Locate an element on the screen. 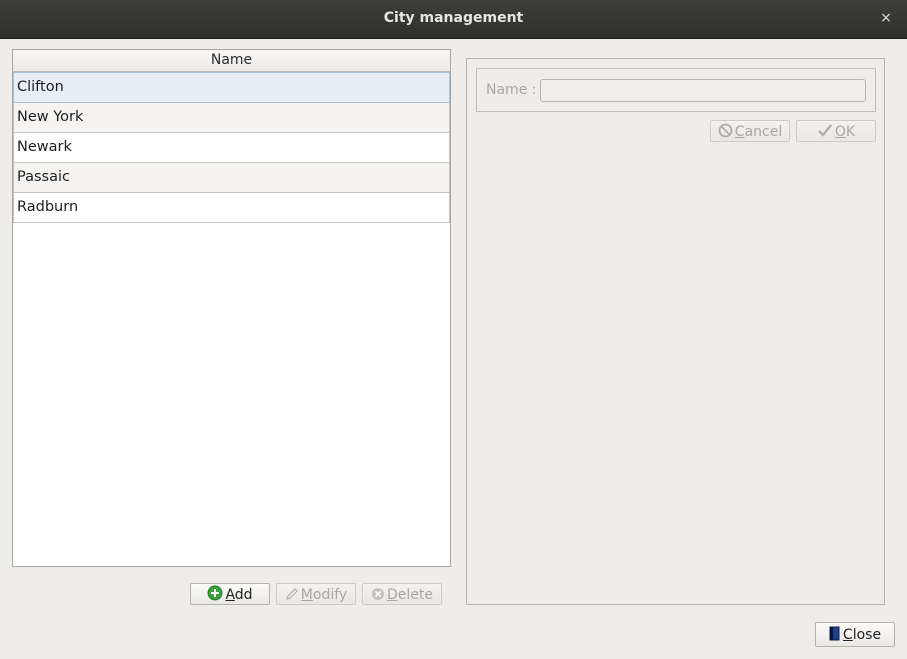 Image resolution: width=907 pixels, height=659 pixels. add-button-label: dd is located at coordinates (243, 595).